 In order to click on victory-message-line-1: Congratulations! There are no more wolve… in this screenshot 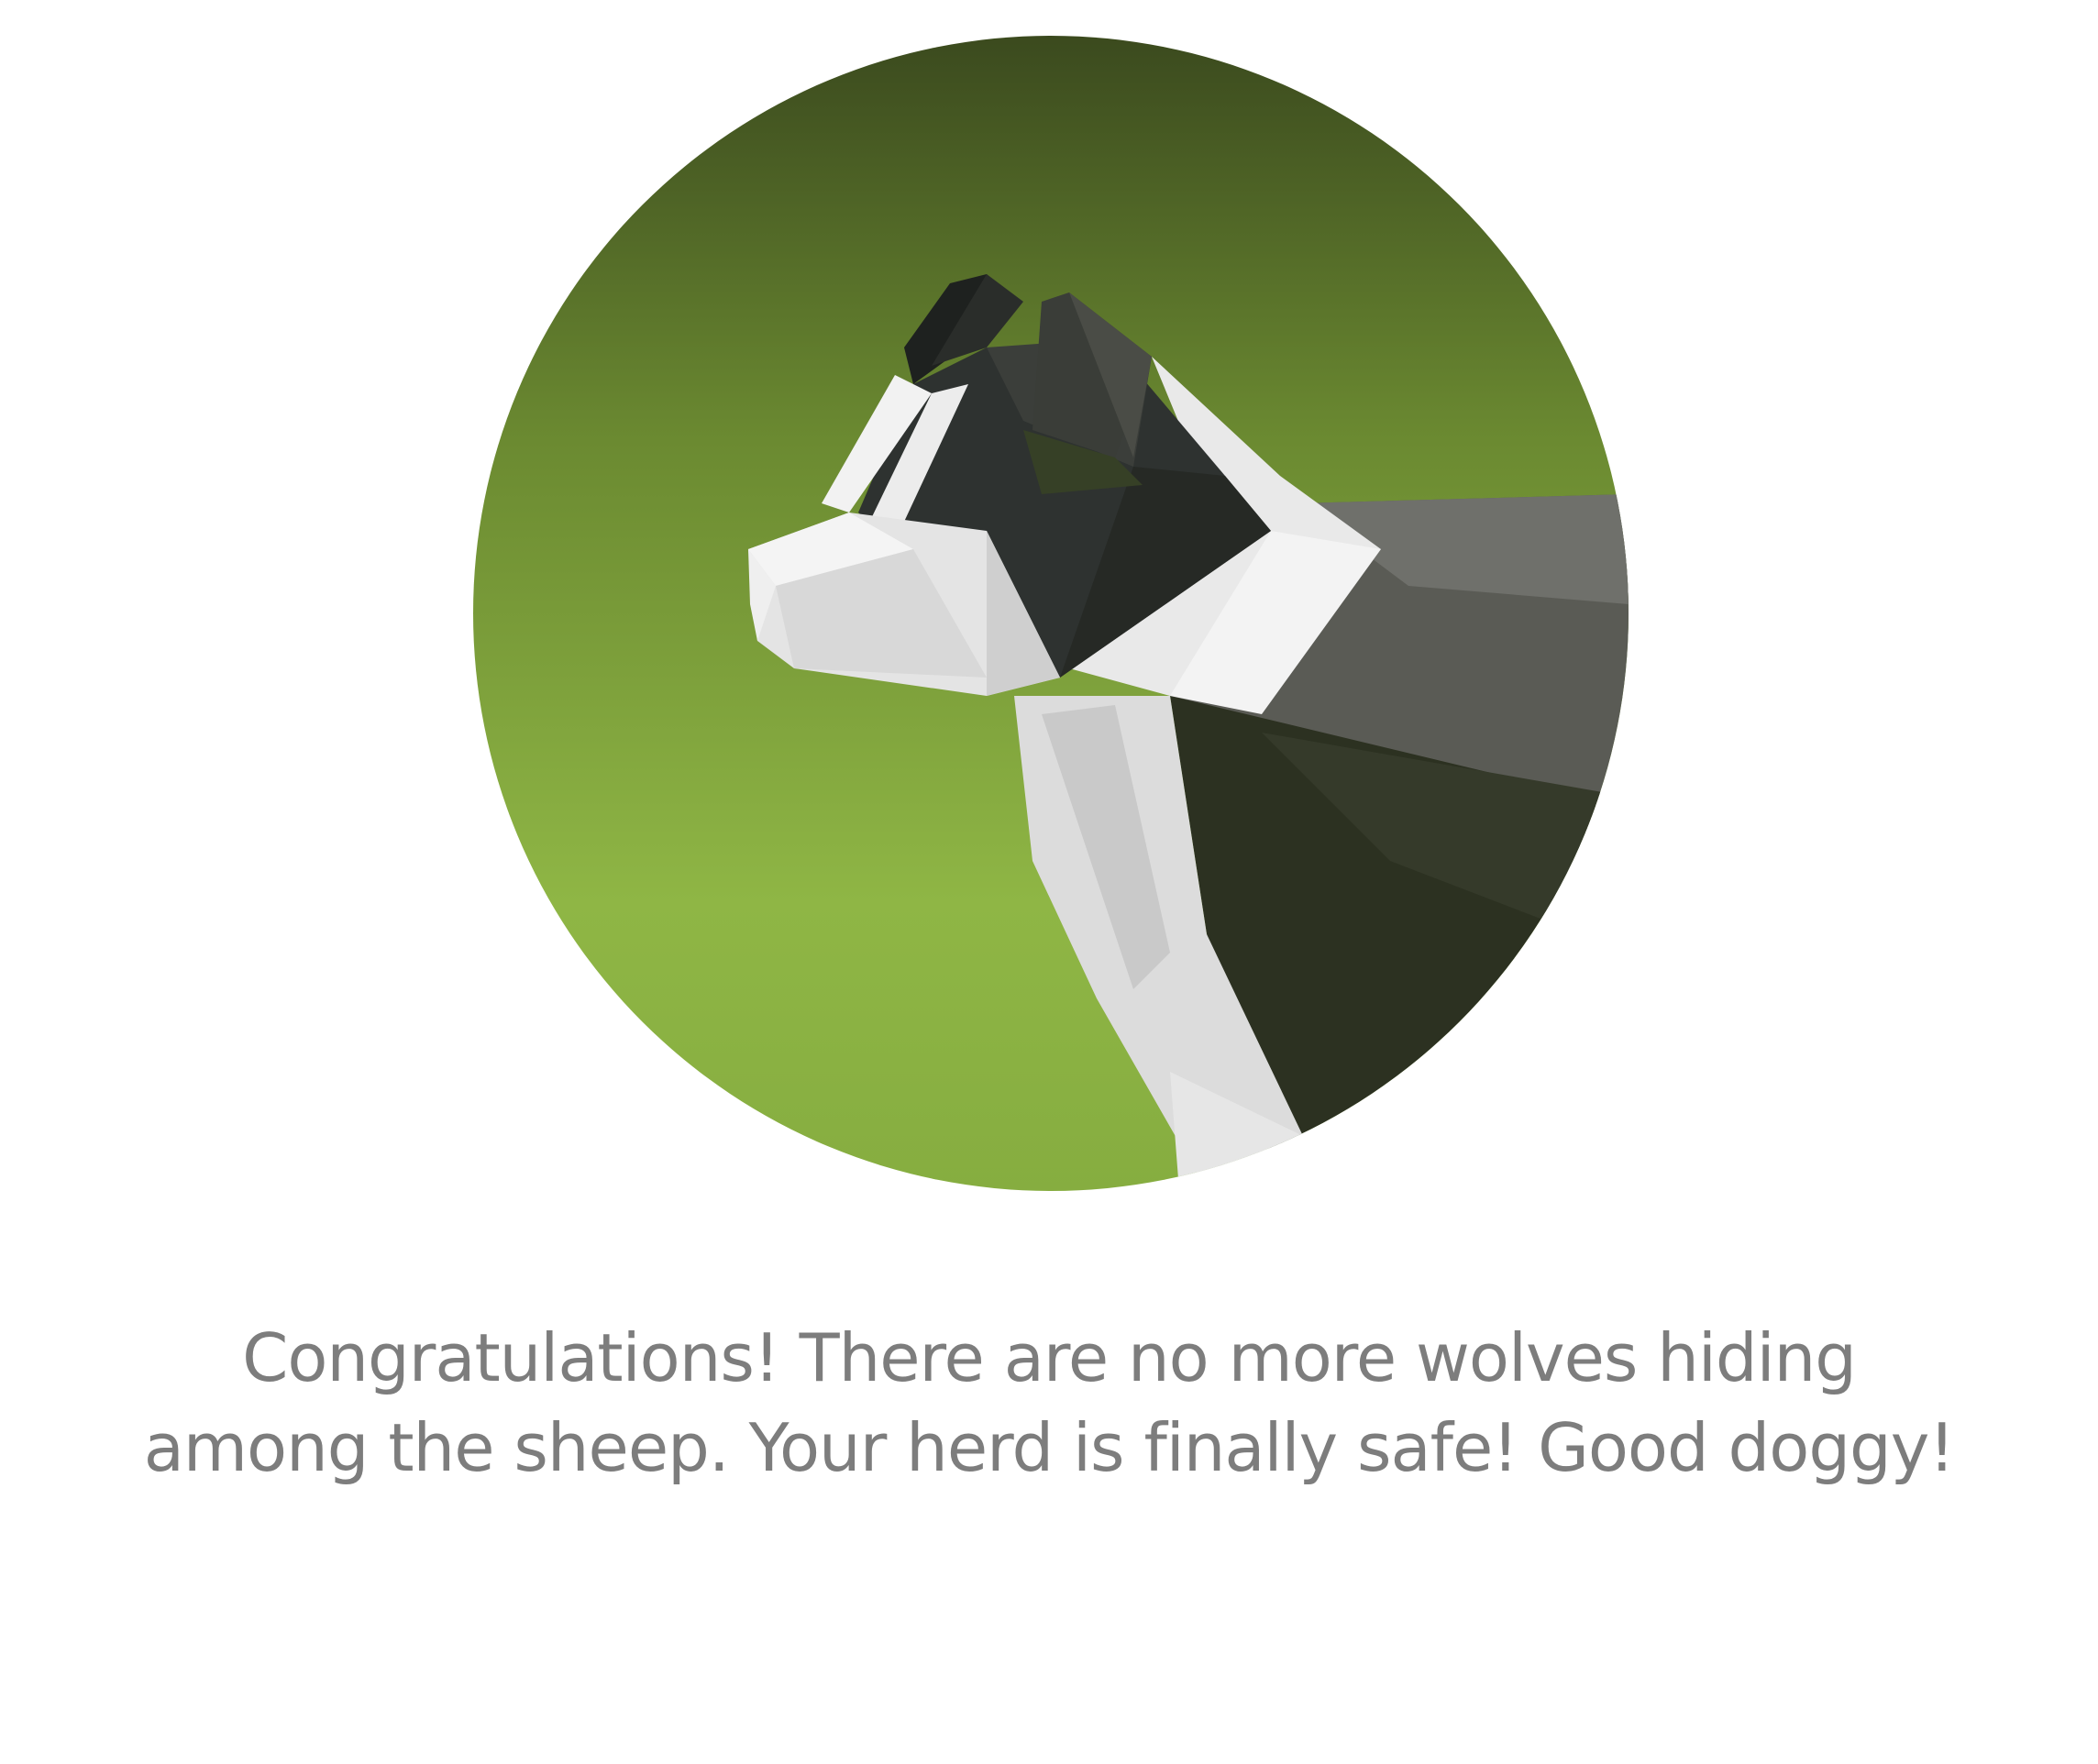, I will do `click(1049, 1357)`.